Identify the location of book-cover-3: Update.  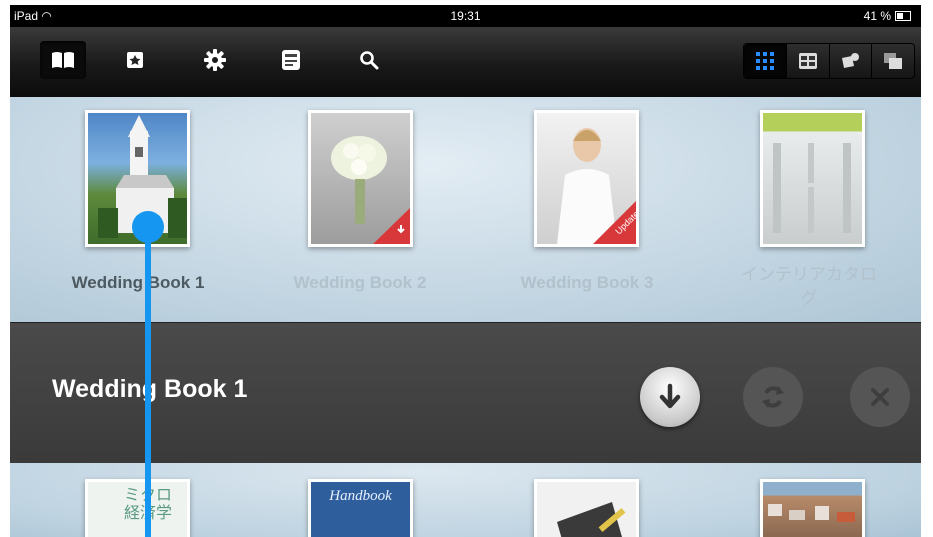
(586, 178).